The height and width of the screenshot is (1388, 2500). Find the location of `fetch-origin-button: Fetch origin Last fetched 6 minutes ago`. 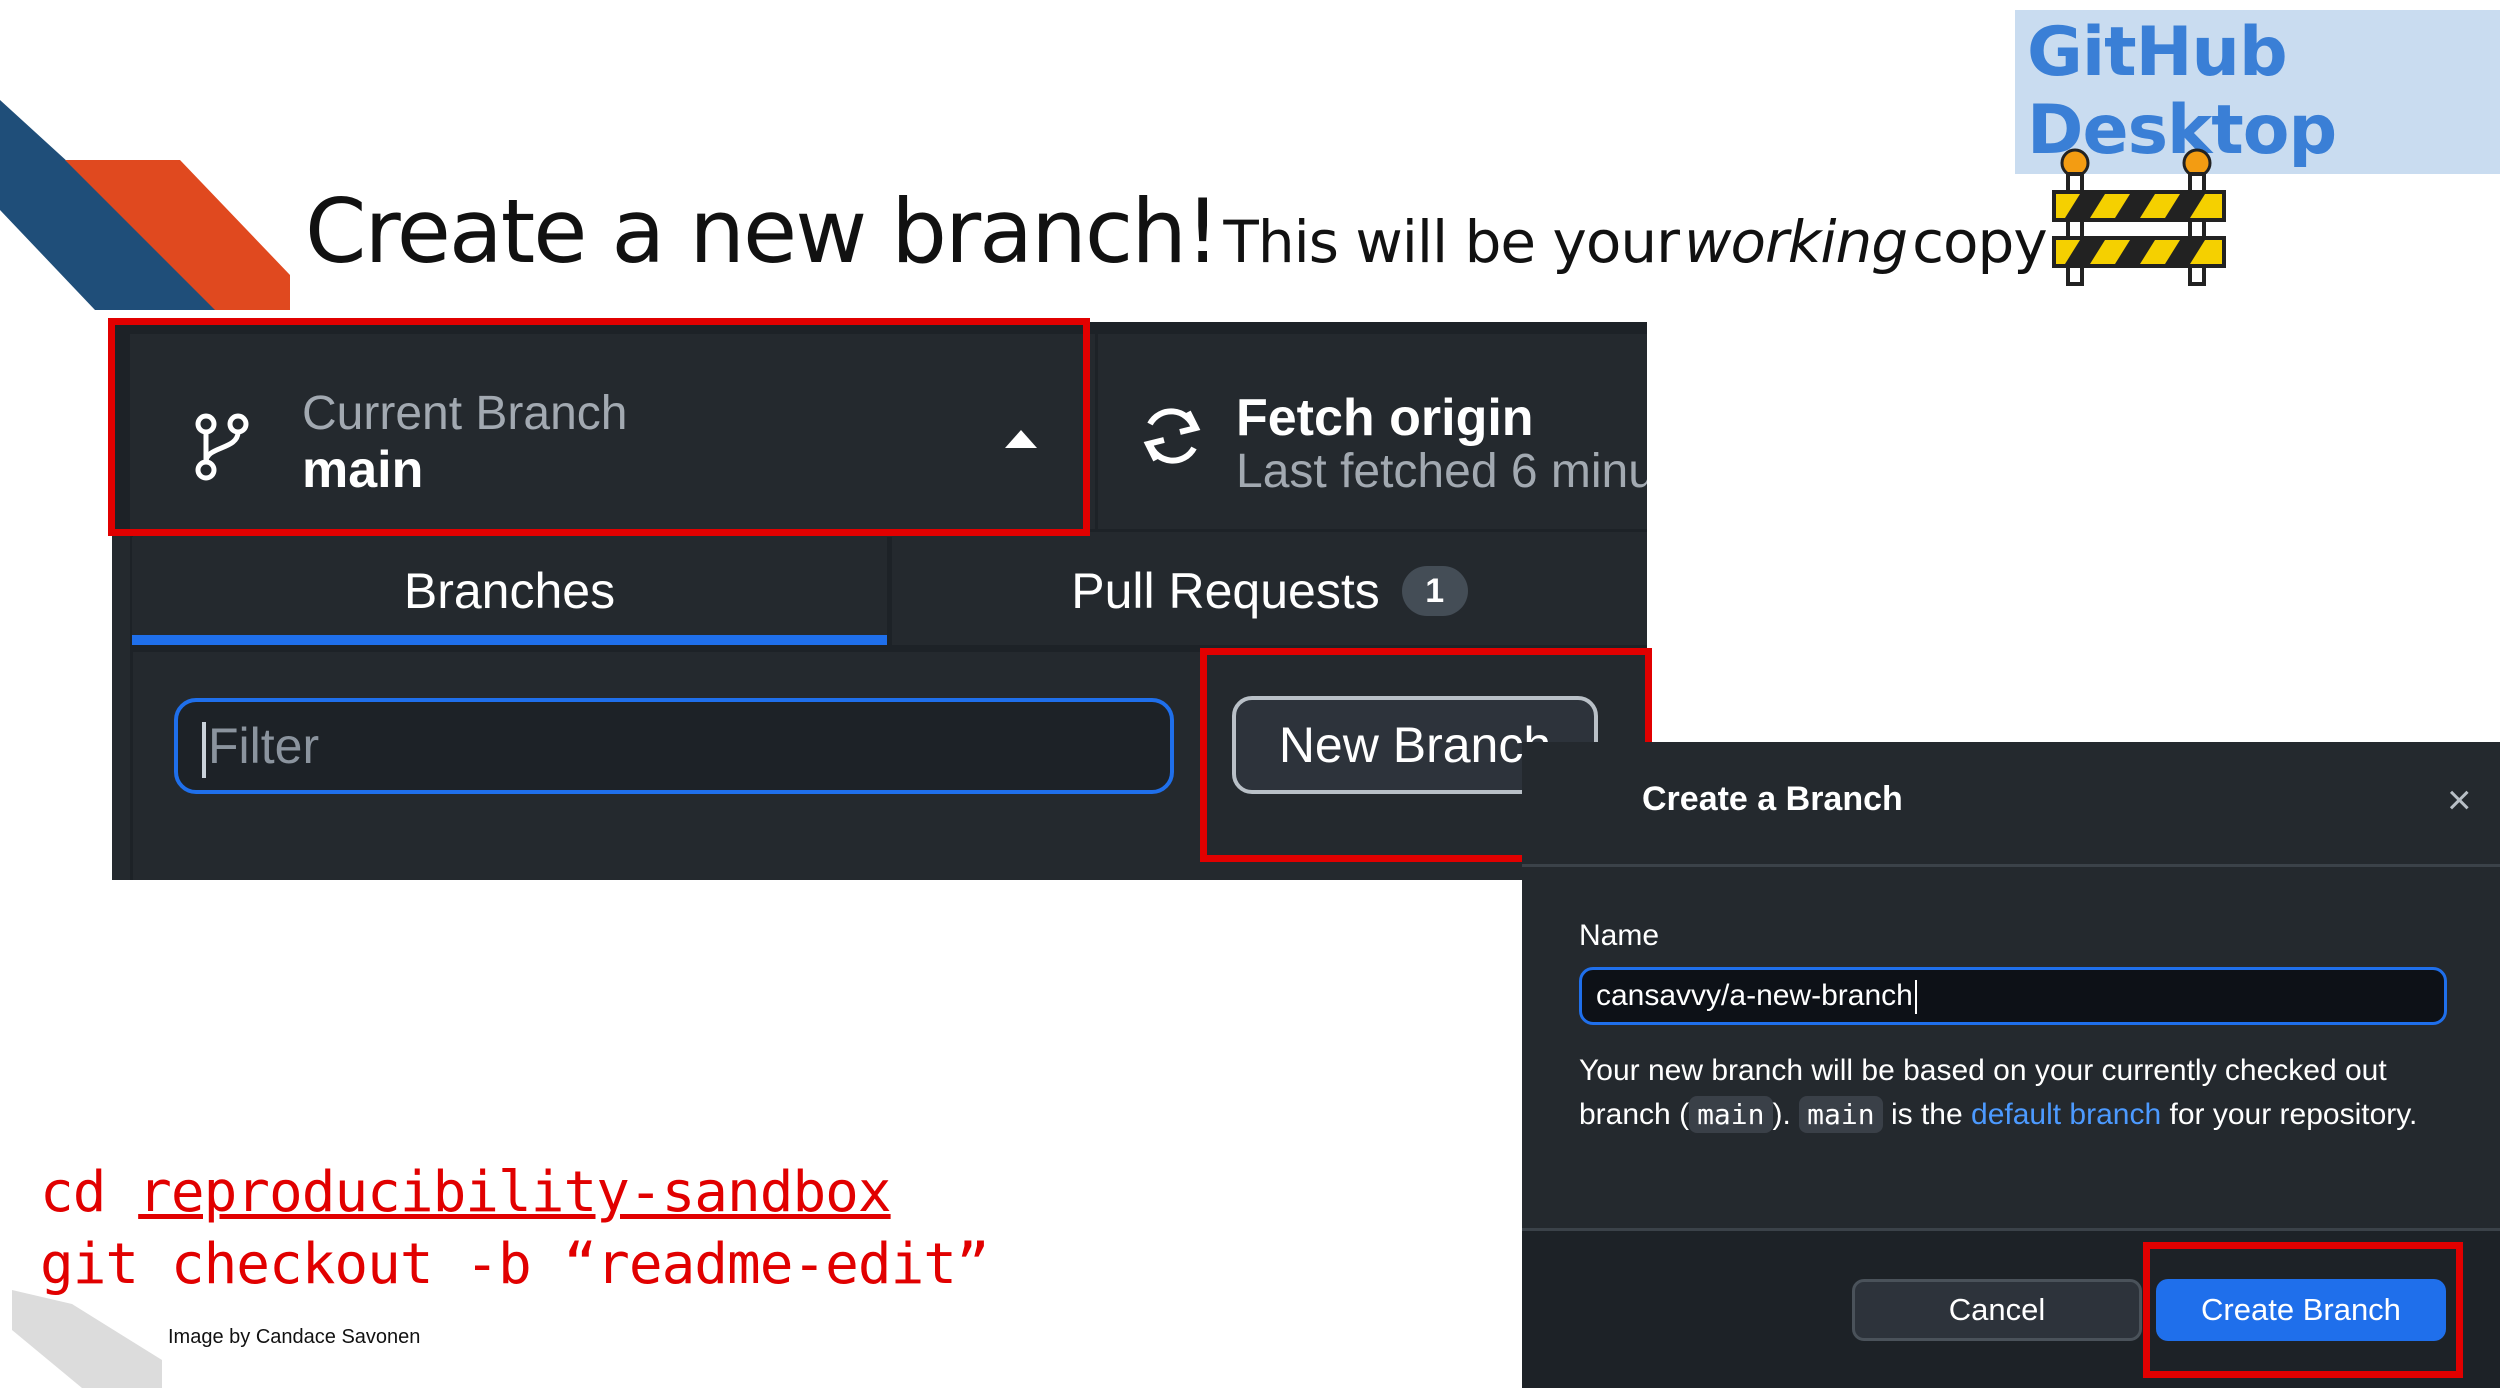

fetch-origin-button: Fetch origin Last fetched 6 minutes ago is located at coordinates (1372, 431).